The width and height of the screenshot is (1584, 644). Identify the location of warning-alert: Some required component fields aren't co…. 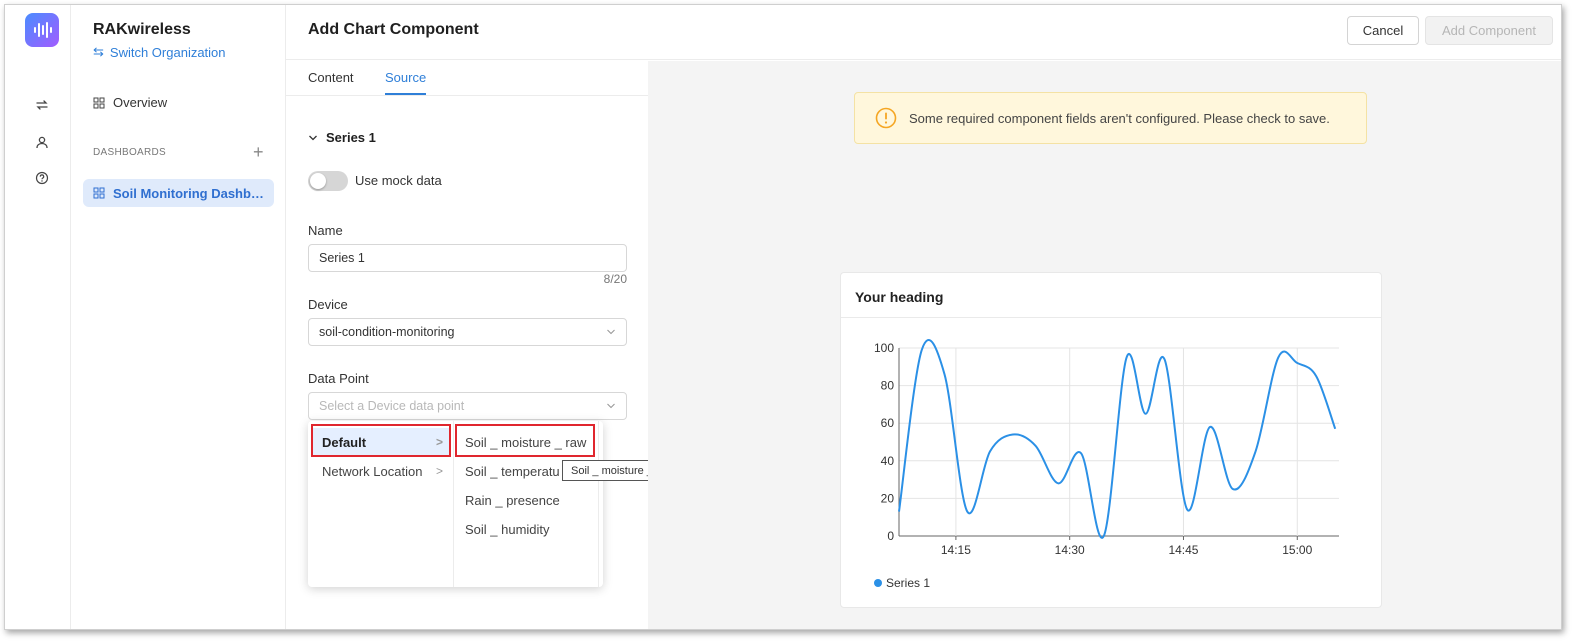
(1110, 118).